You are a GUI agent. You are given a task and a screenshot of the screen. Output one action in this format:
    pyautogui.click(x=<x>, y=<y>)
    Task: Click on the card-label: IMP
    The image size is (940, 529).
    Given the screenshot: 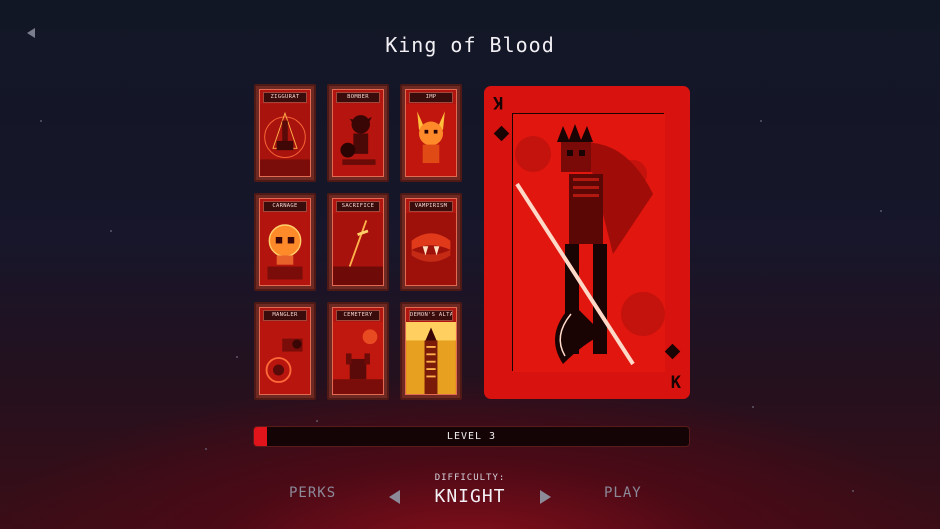 What is the action you would take?
    pyautogui.click(x=431, y=97)
    